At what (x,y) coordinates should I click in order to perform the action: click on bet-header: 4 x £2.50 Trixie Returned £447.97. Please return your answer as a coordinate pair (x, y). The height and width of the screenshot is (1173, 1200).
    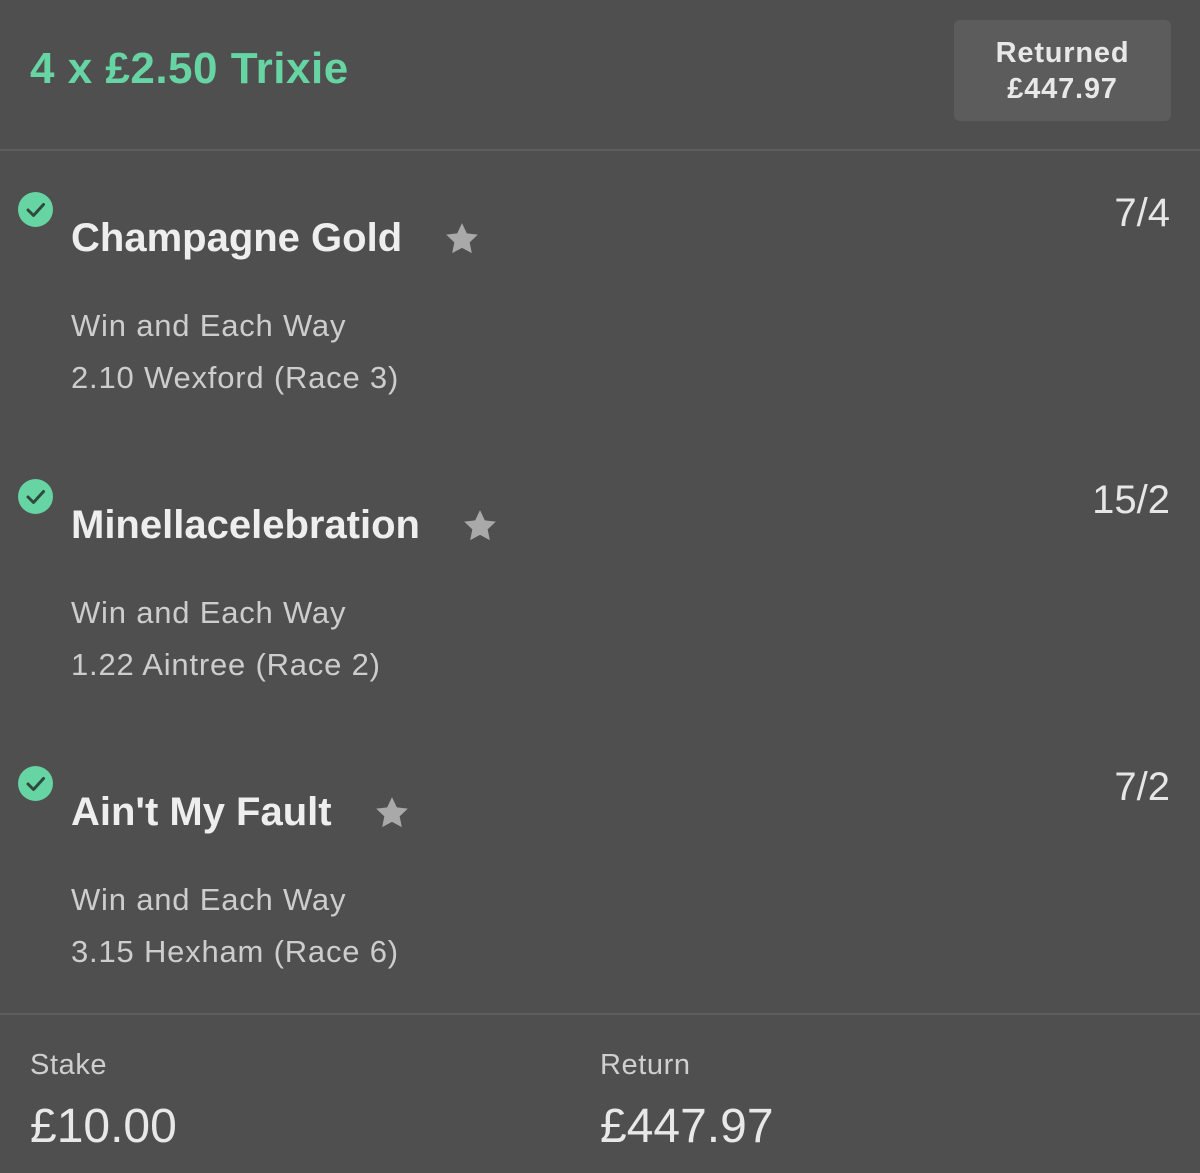
    Looking at the image, I should click on (600, 75).